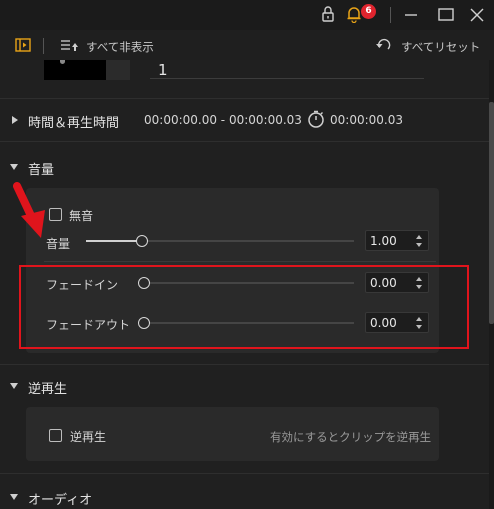 This screenshot has height=509, width=494. Describe the element at coordinates (23, 45) in the screenshot. I see `panel-toggle-icon` at that location.